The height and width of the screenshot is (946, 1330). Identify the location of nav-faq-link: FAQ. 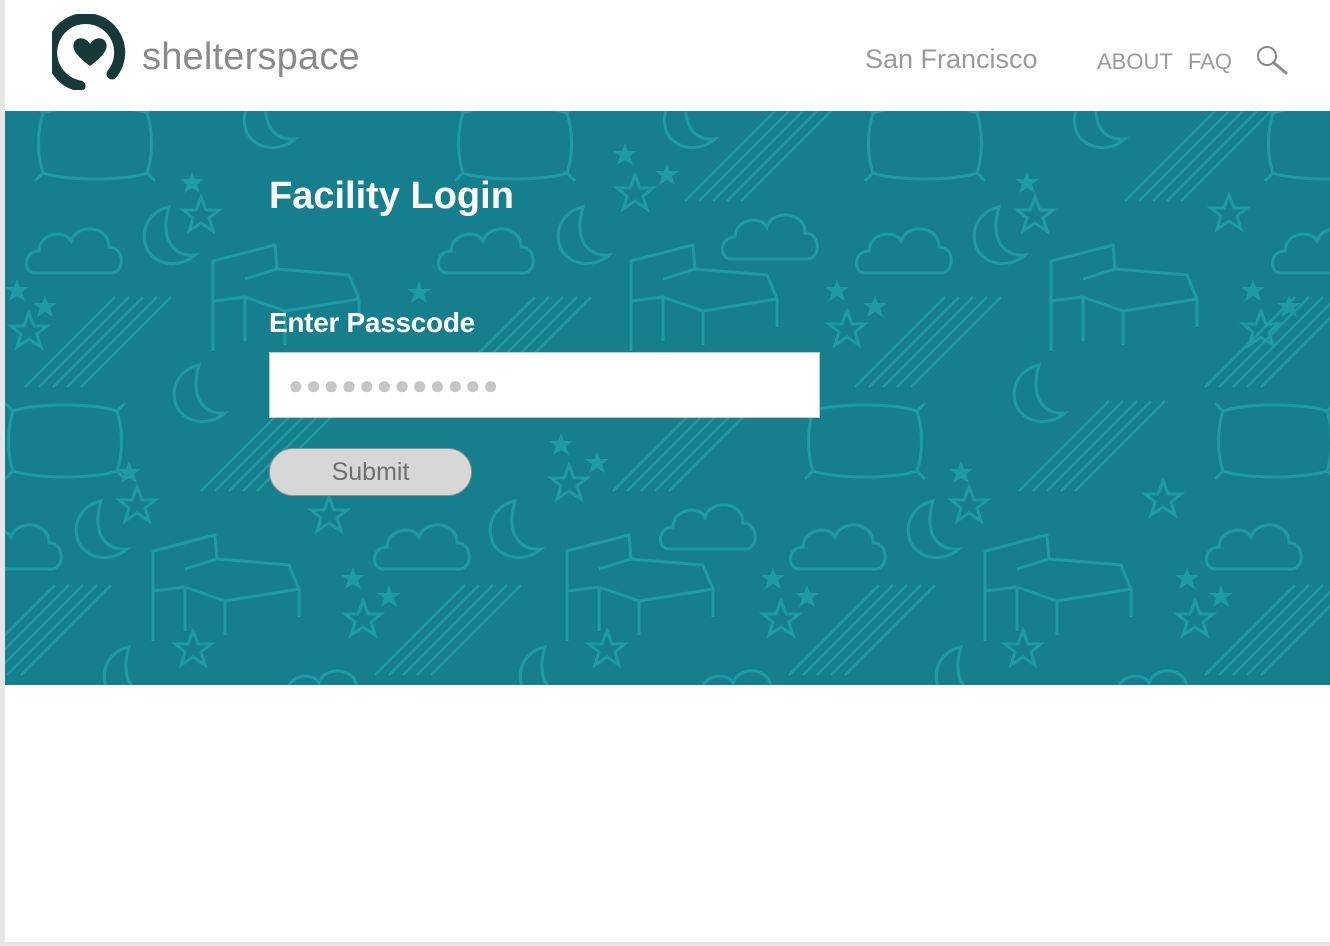
(1210, 62).